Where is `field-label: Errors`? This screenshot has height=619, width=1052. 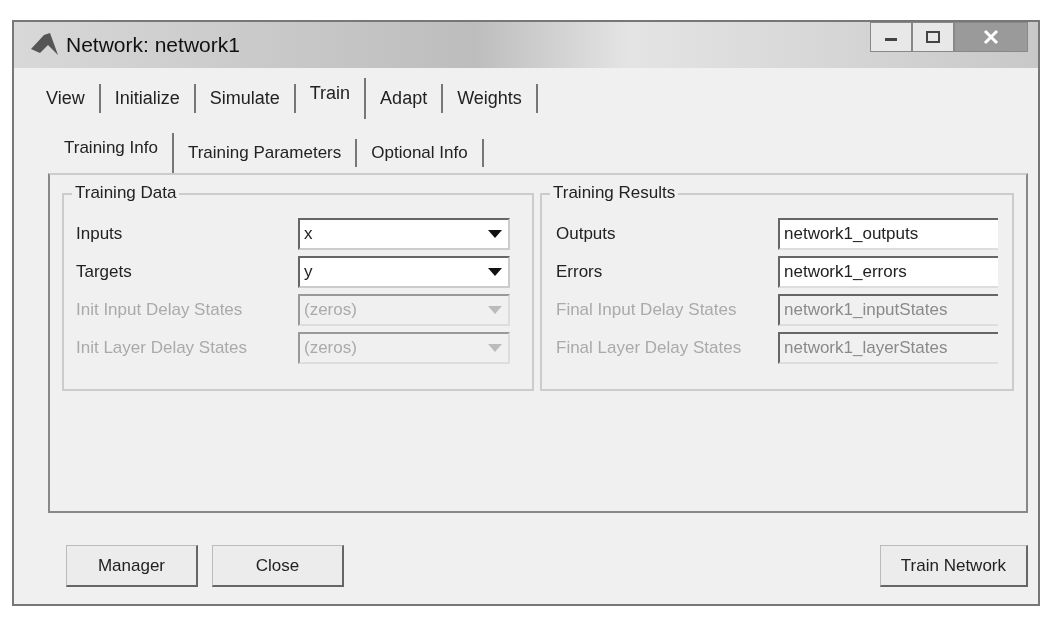
field-label: Errors is located at coordinates (580, 272).